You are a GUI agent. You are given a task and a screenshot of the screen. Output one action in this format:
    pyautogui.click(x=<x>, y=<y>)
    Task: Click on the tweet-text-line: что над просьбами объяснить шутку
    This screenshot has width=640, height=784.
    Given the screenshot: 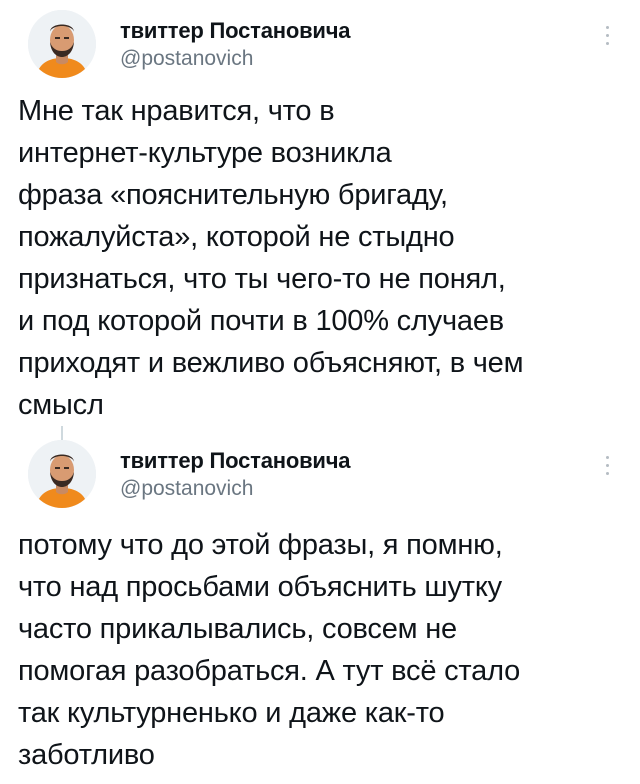 What is the action you would take?
    pyautogui.click(x=260, y=587)
    